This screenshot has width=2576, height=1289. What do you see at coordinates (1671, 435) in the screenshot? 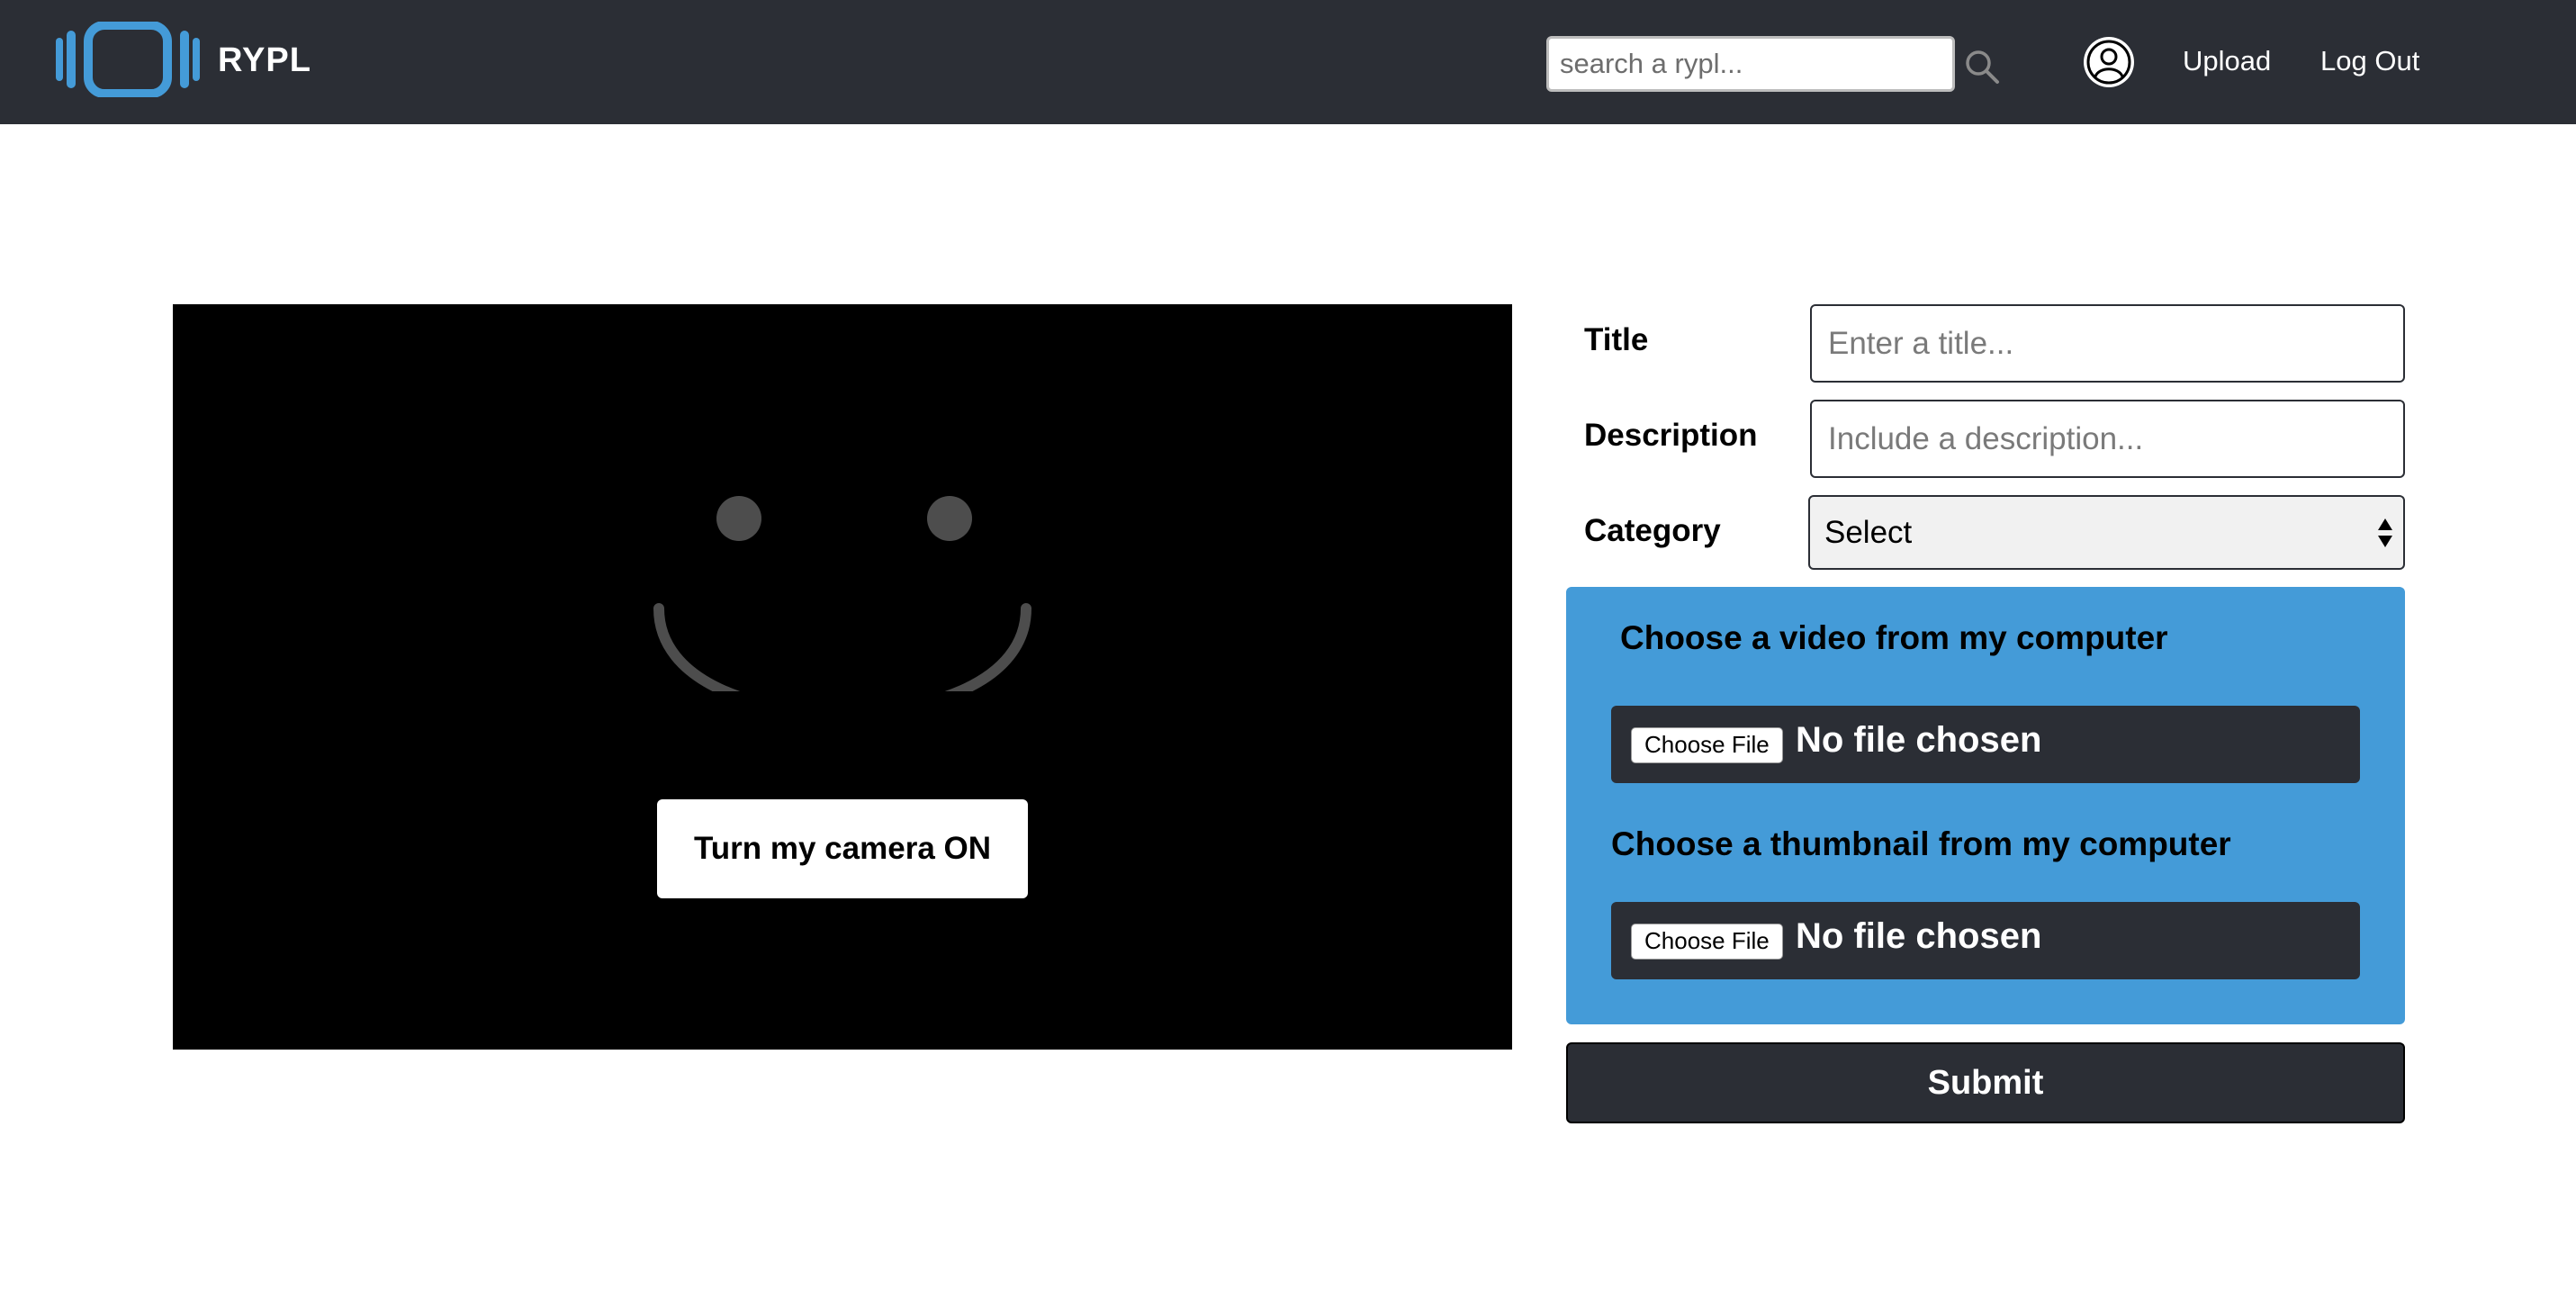
I see `description-label: Description` at bounding box center [1671, 435].